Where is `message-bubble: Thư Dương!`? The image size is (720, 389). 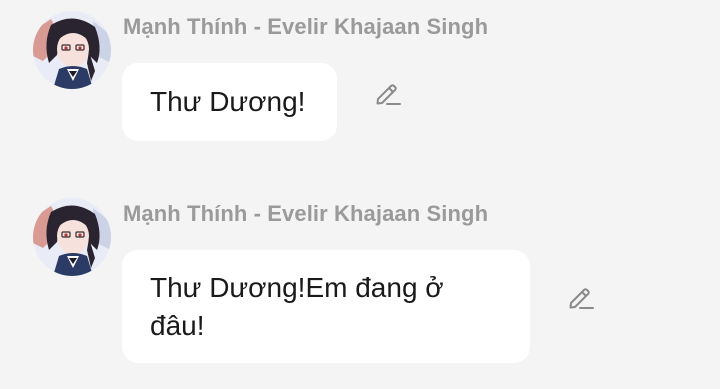 message-bubble: Thư Dương! is located at coordinates (229, 102).